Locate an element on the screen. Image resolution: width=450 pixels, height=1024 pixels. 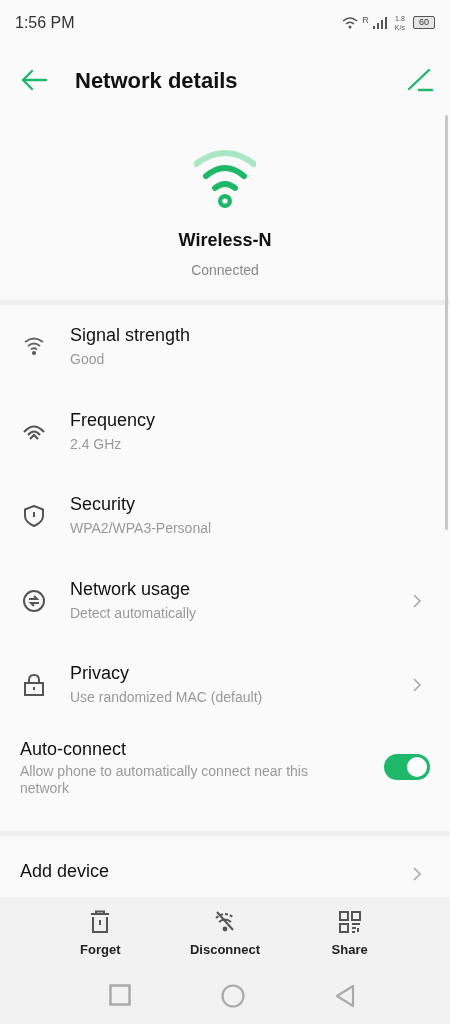
signal-icon is located at coordinates (379, 22).